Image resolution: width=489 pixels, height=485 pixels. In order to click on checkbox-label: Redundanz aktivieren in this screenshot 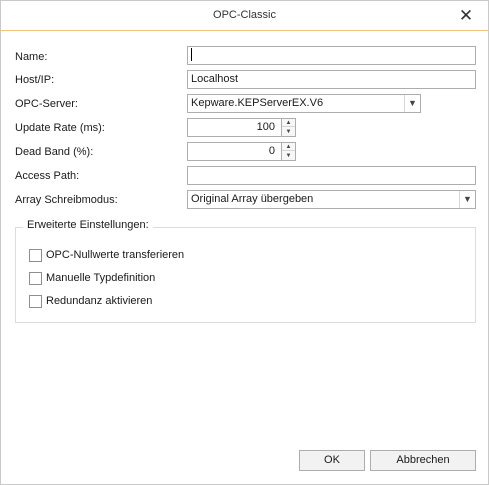, I will do `click(99, 301)`.